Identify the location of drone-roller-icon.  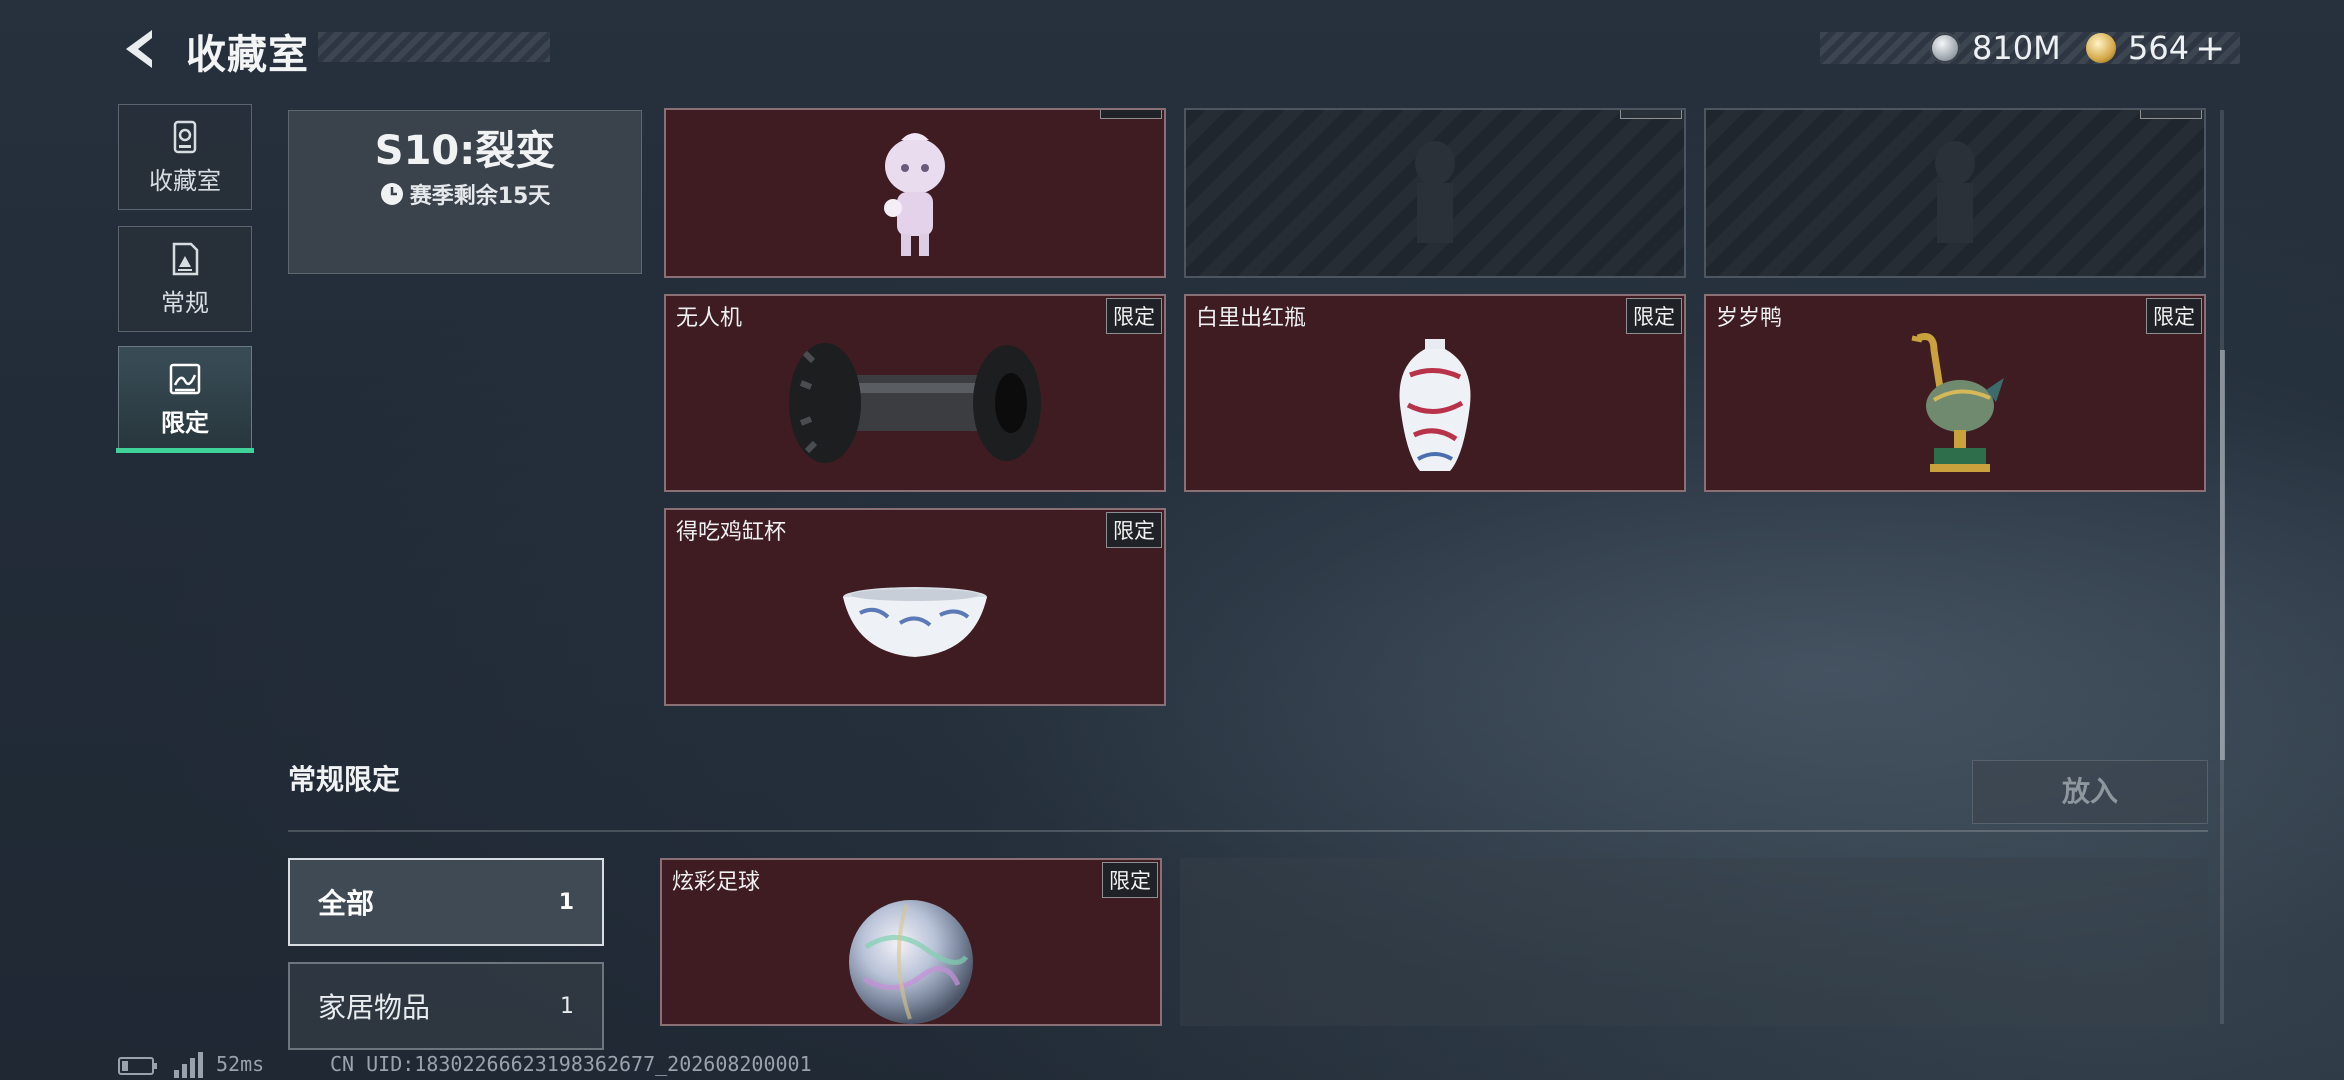
(915, 402).